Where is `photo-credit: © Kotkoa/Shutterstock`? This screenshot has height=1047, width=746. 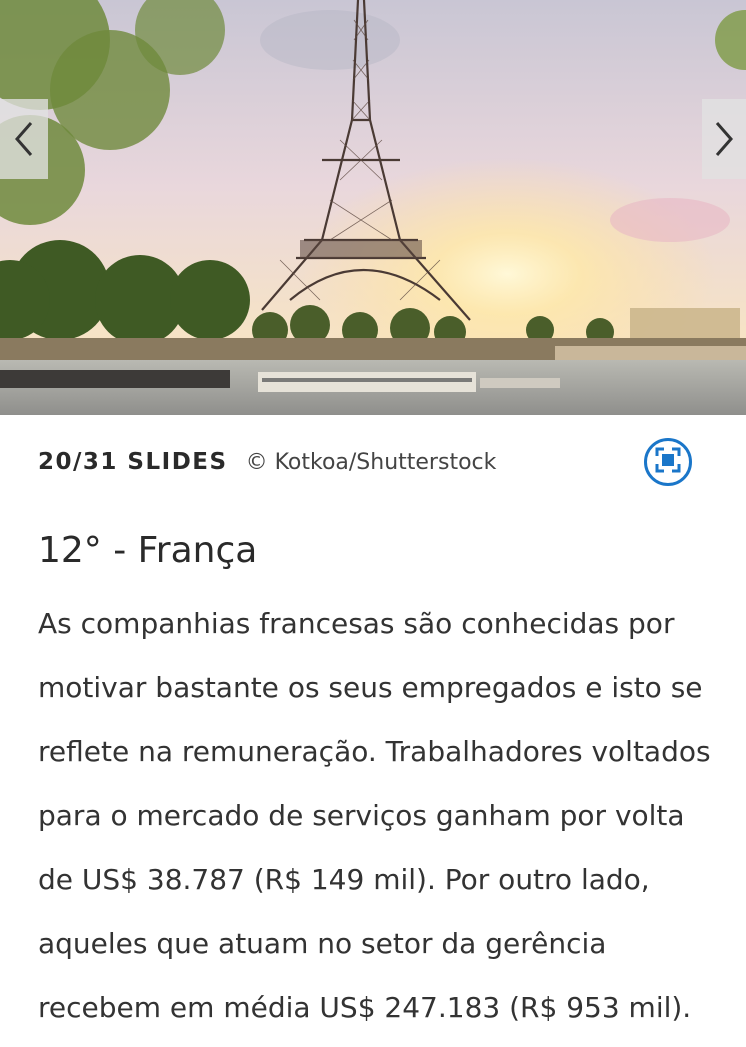 photo-credit: © Kotkoa/Shutterstock is located at coordinates (371, 462).